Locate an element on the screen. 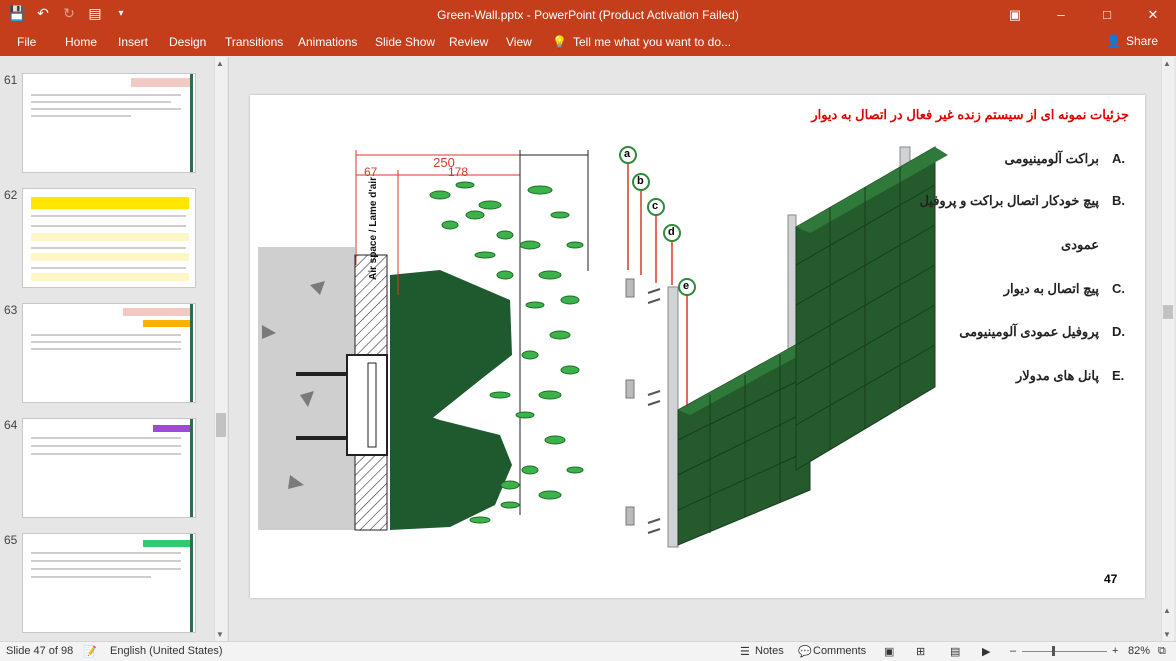  share-label: Share is located at coordinates (1141, 41).